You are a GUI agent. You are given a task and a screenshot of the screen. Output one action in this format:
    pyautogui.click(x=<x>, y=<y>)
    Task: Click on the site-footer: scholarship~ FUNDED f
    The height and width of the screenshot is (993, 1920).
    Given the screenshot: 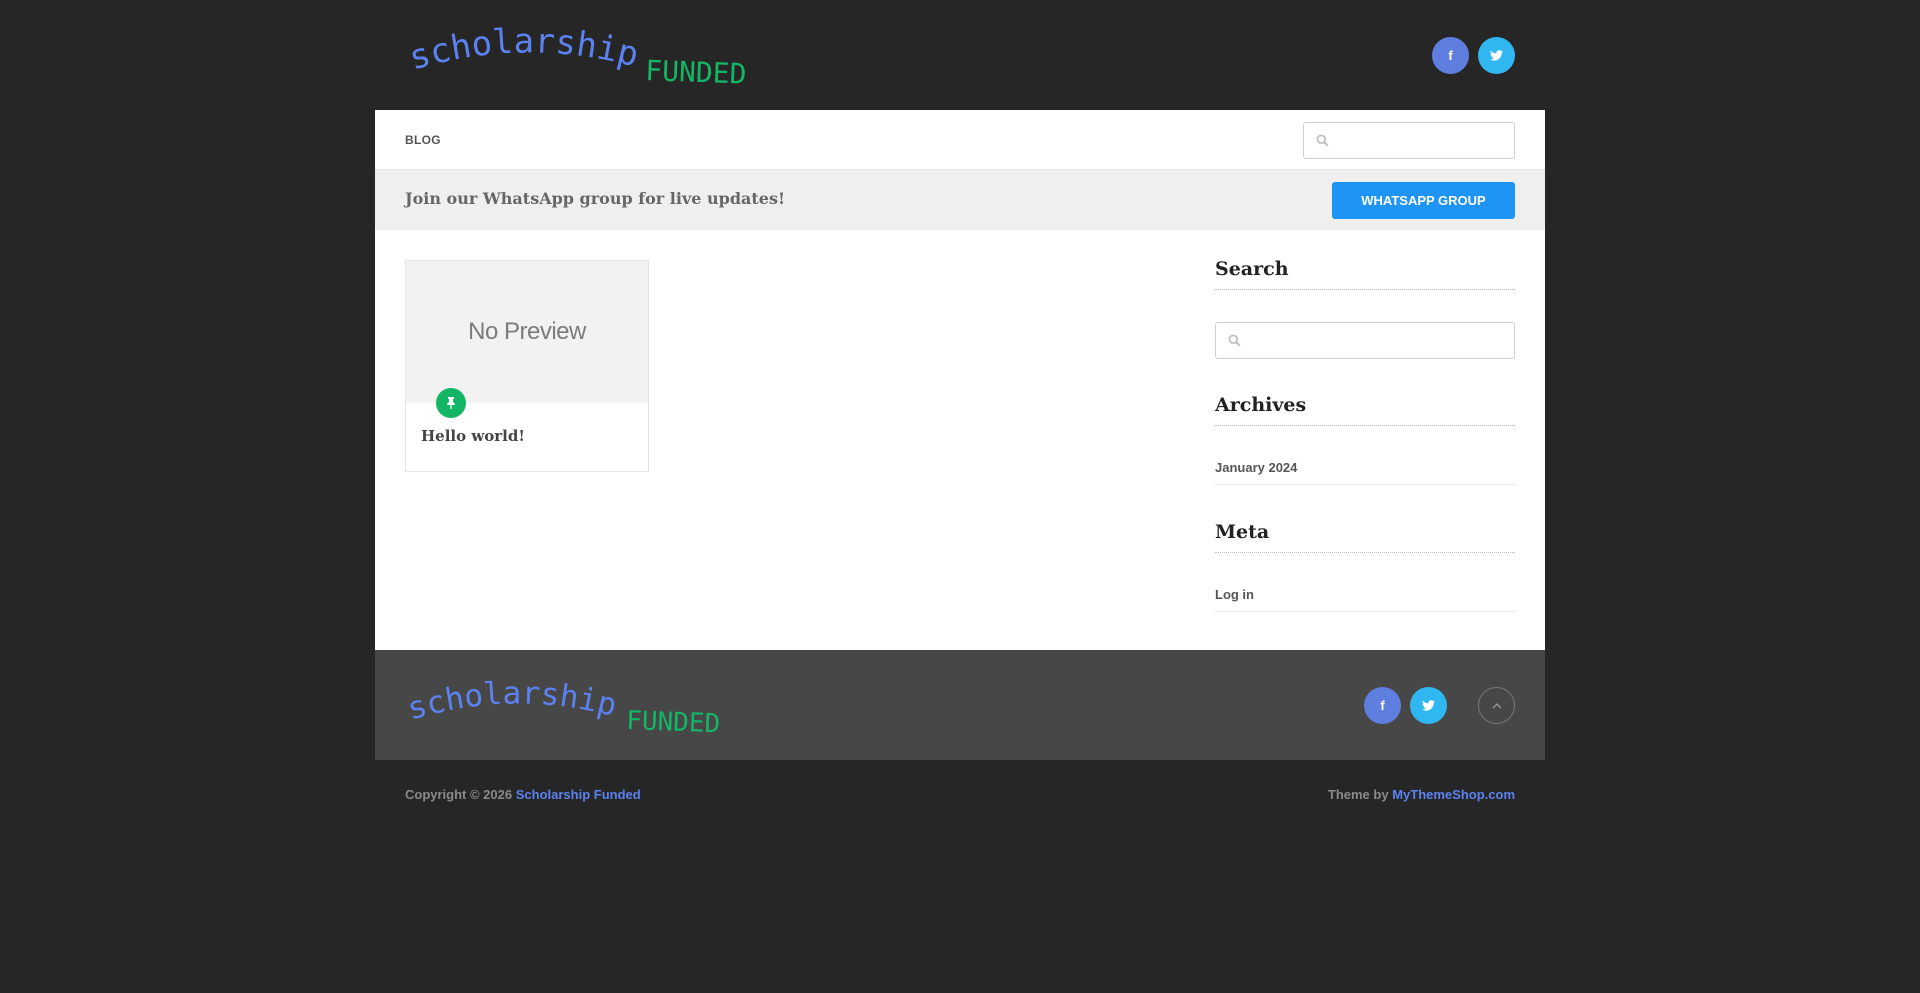 What is the action you would take?
    pyautogui.click(x=960, y=705)
    